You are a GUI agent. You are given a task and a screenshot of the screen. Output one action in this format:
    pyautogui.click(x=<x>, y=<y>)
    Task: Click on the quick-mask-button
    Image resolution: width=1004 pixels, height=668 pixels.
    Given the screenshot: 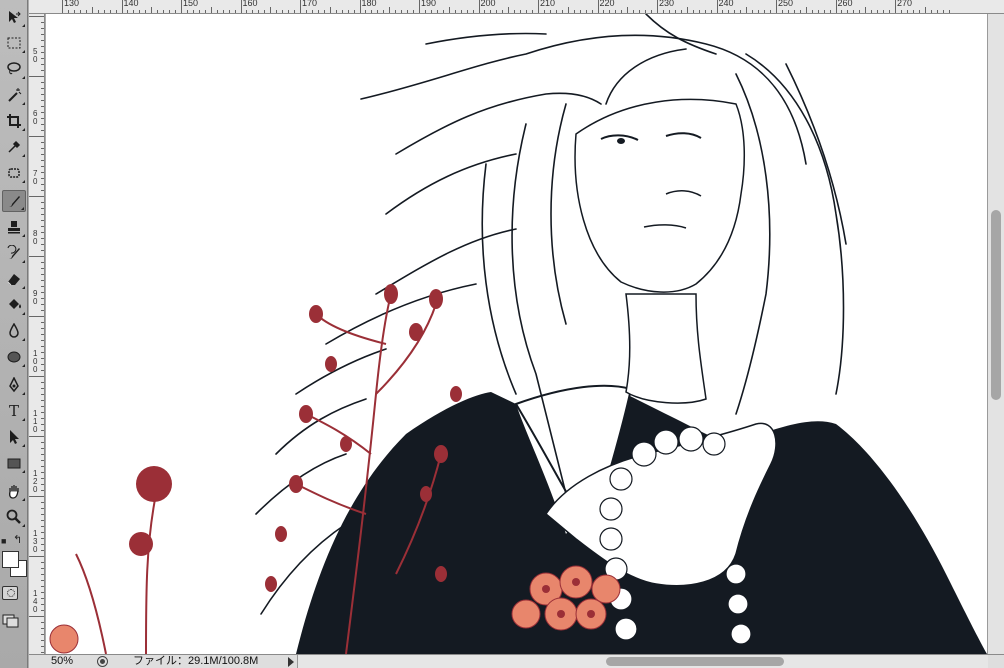 What is the action you would take?
    pyautogui.click(x=10, y=593)
    